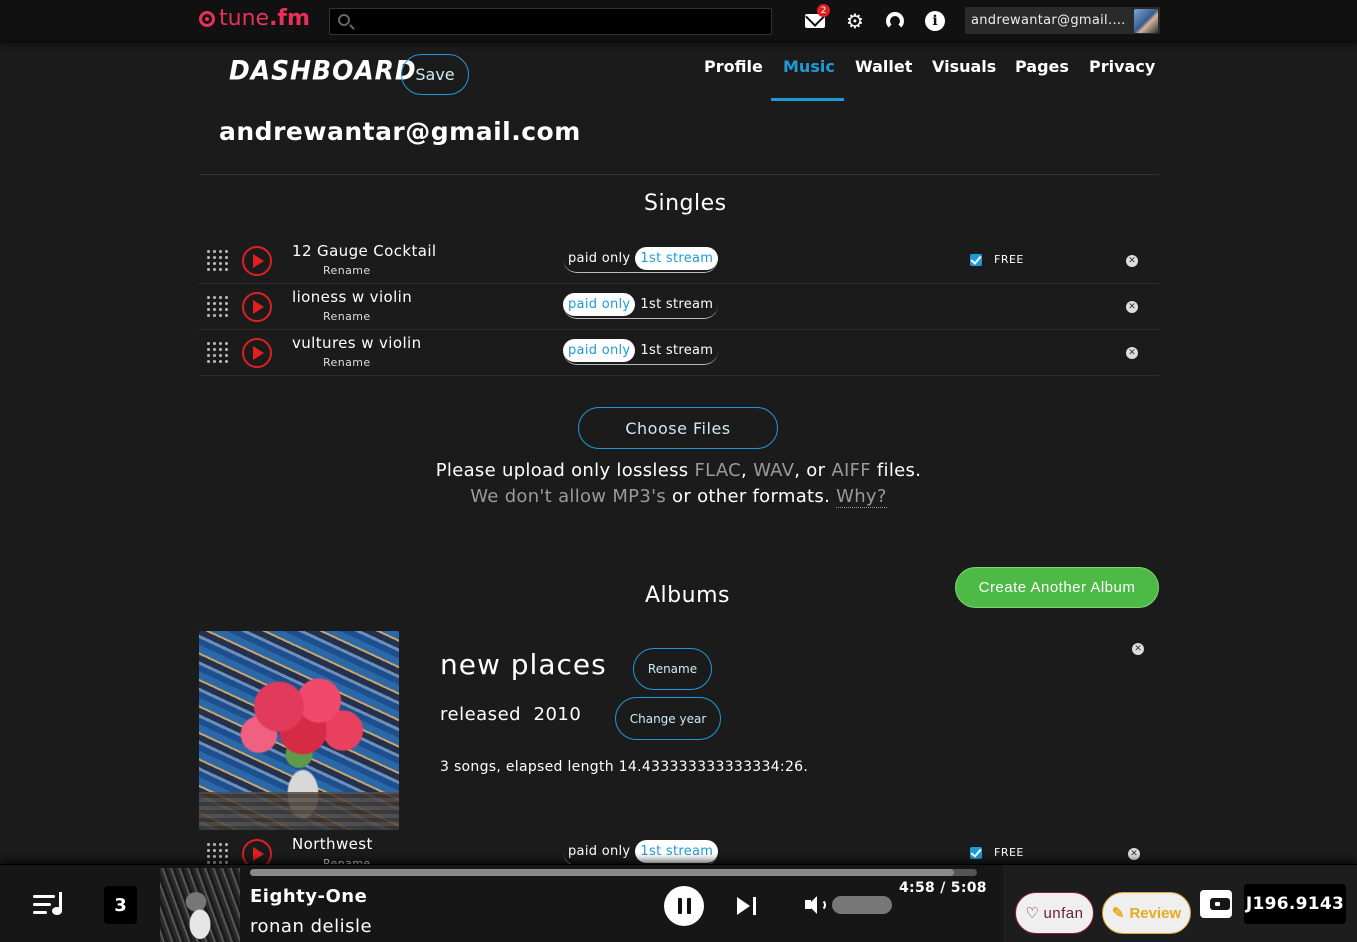  Describe the element at coordinates (511, 714) in the screenshot. I see `album-released: released 2010` at that location.